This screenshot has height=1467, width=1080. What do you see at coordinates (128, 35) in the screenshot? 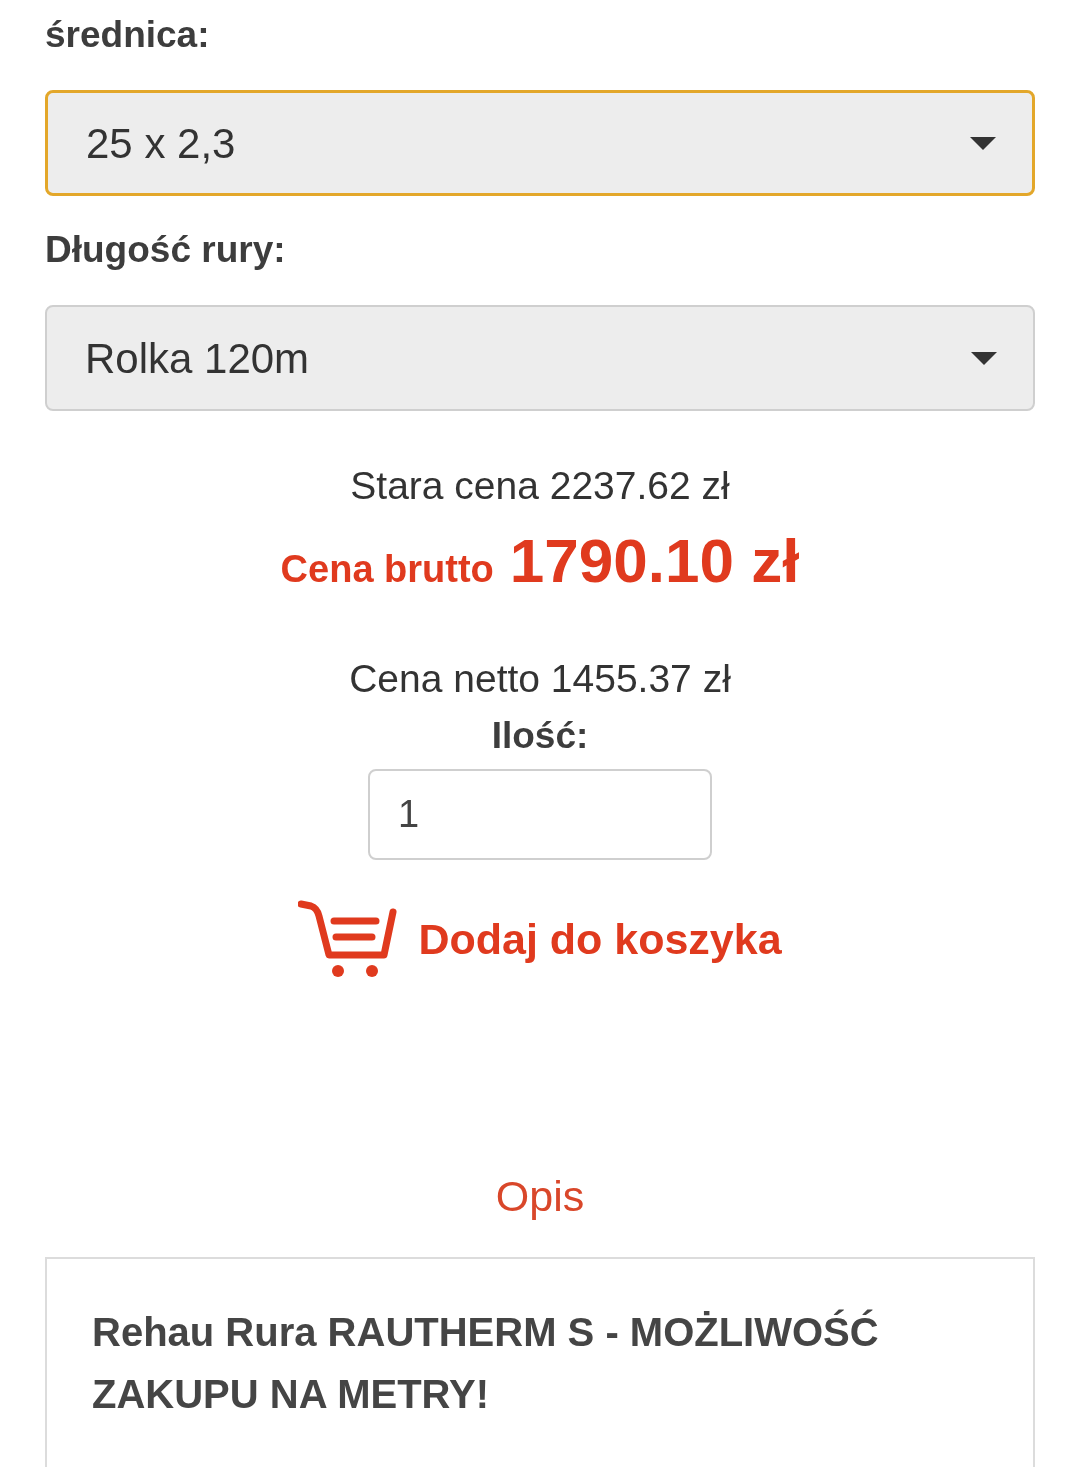
I see `field-label: średnica:` at bounding box center [128, 35].